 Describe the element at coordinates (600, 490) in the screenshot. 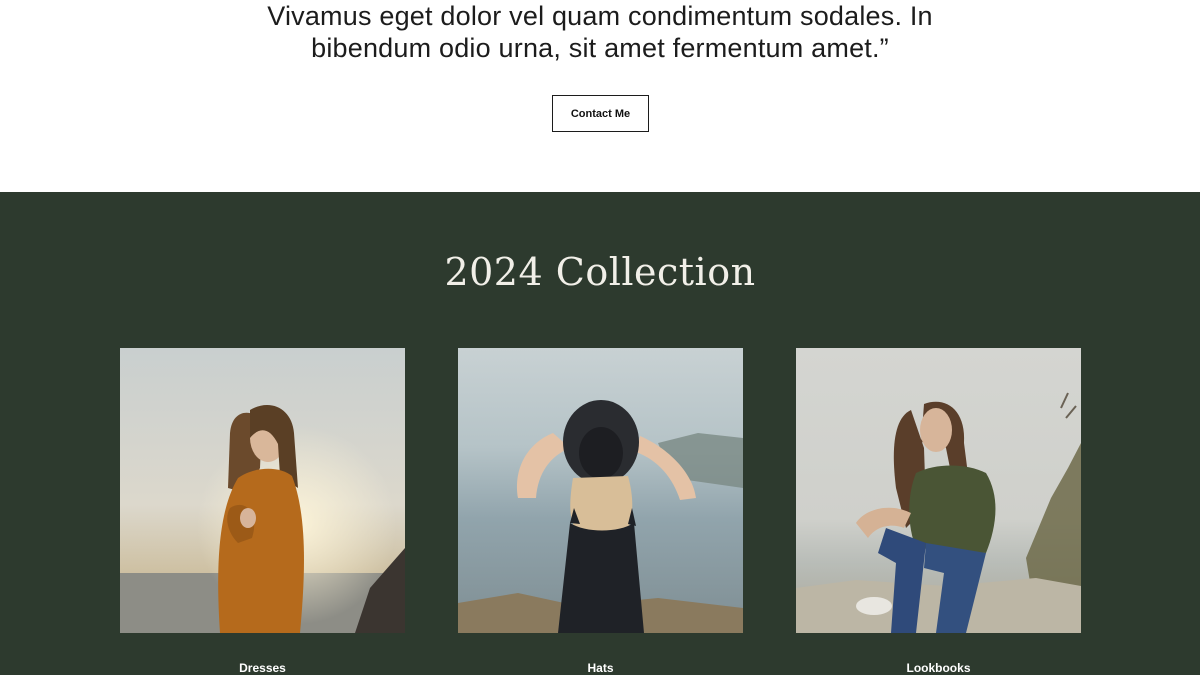

I see `hats-photo` at that location.